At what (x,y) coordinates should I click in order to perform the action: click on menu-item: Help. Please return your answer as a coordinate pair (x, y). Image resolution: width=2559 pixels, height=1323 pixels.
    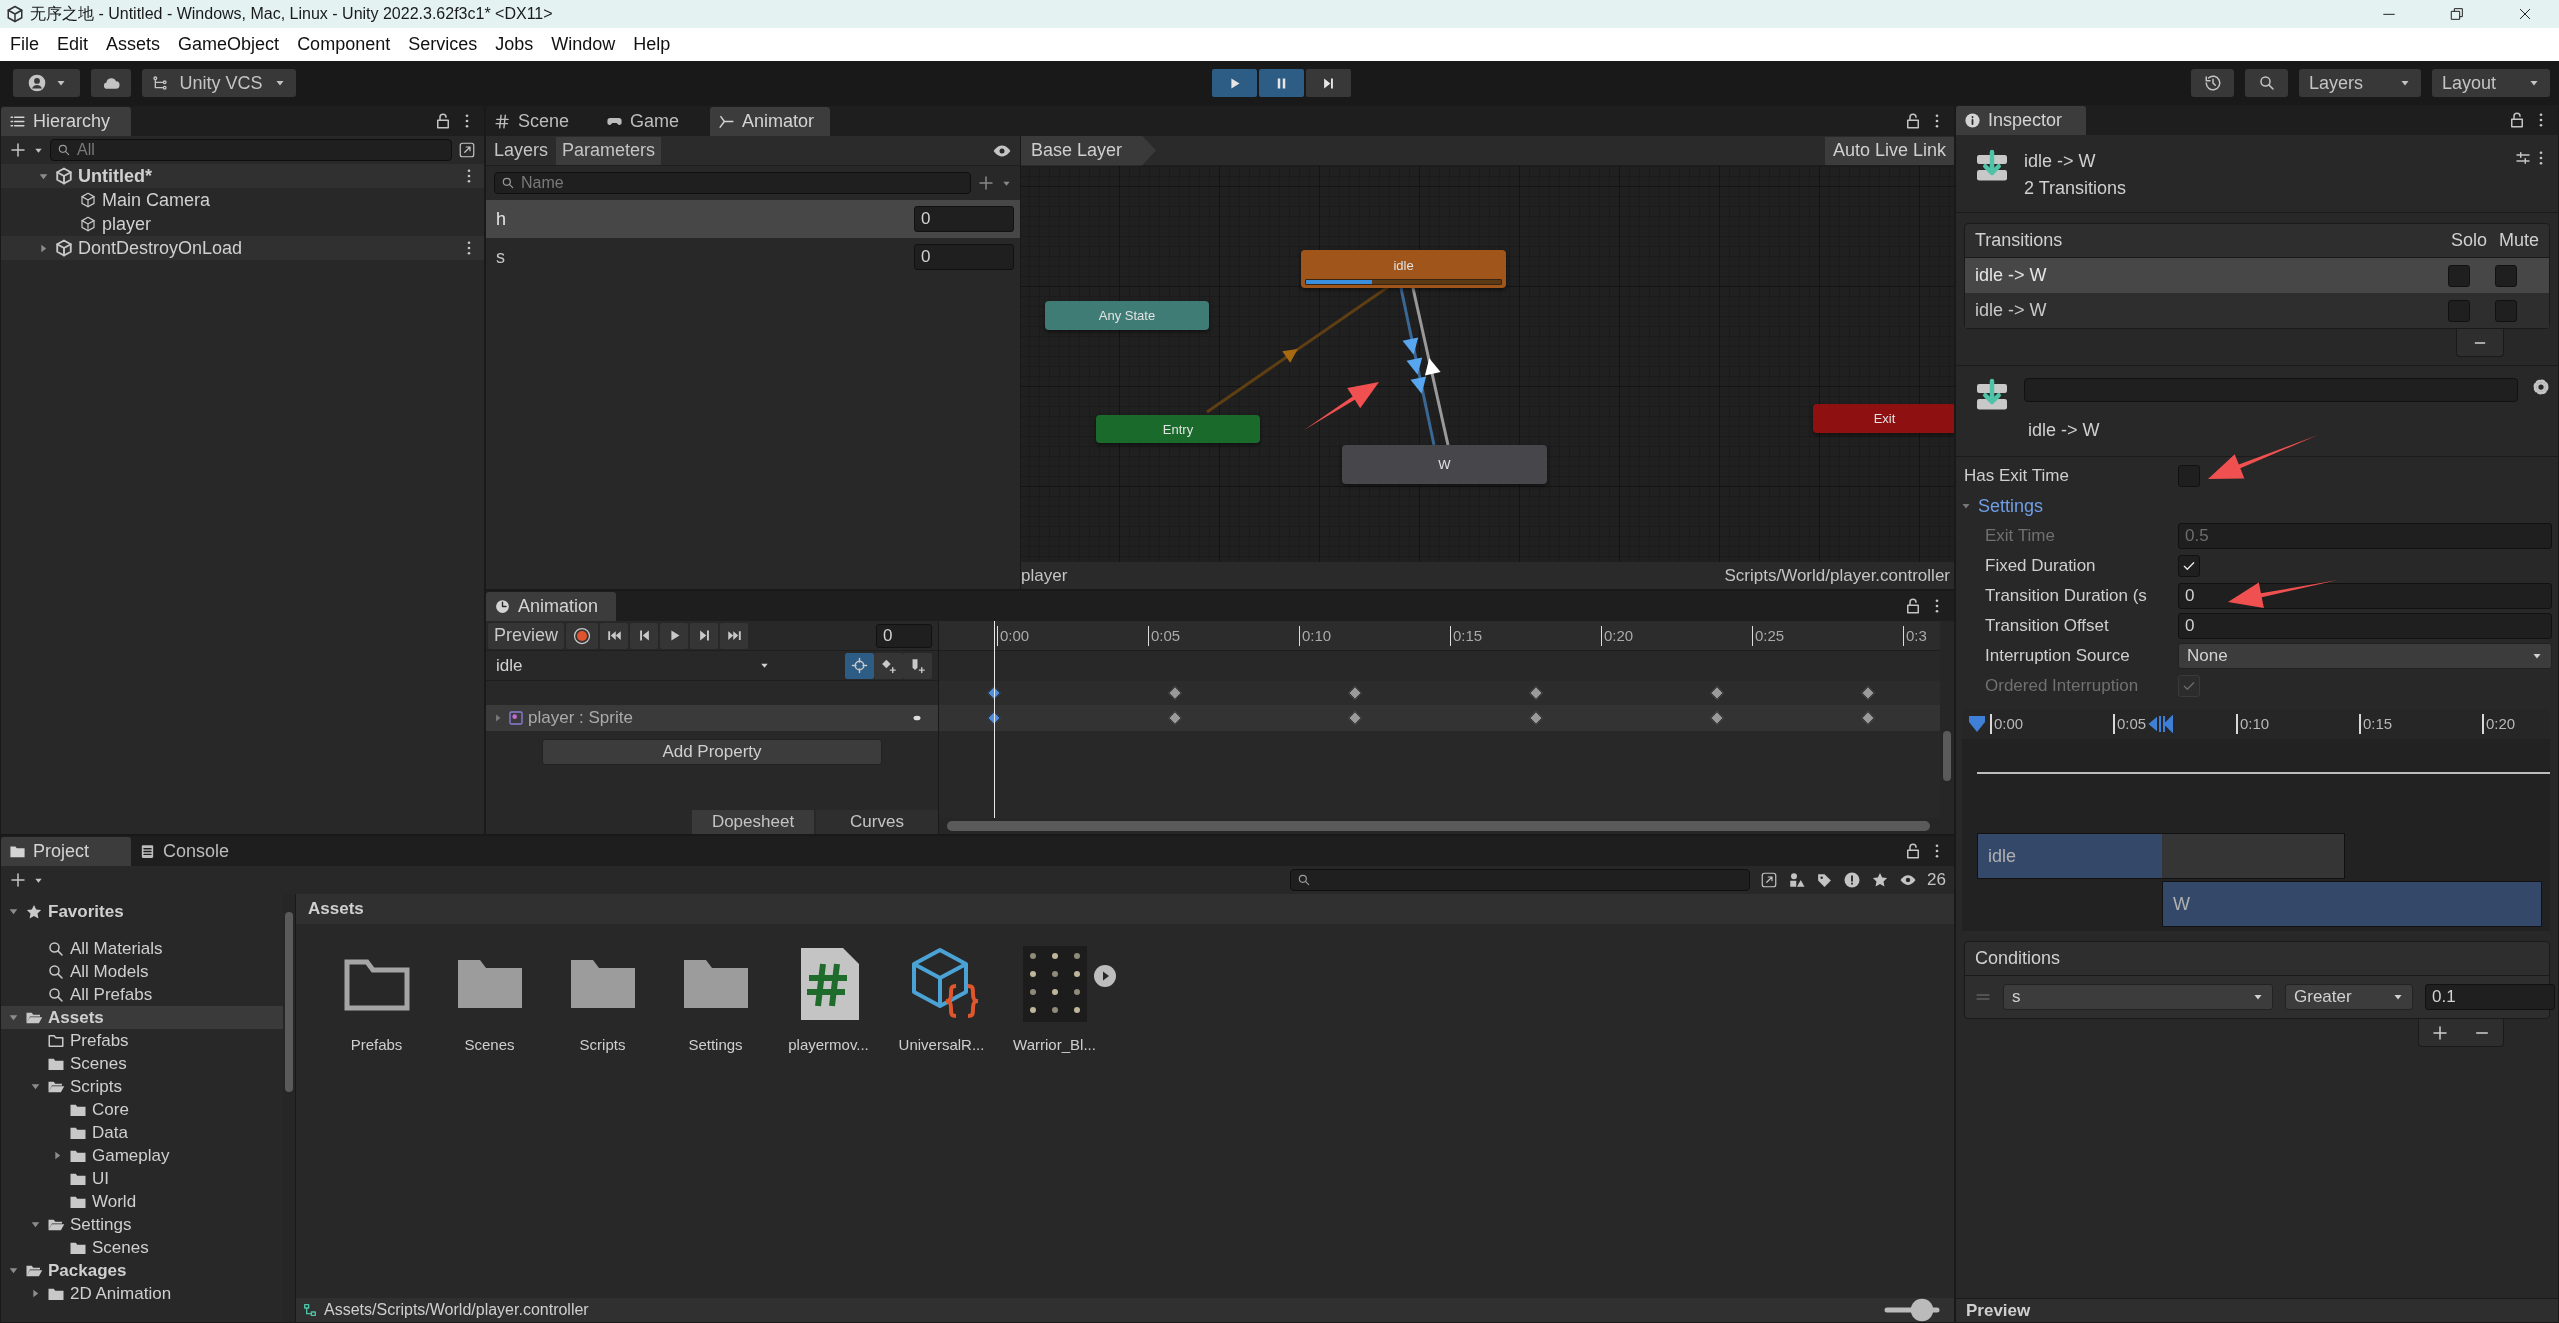
    Looking at the image, I should click on (652, 44).